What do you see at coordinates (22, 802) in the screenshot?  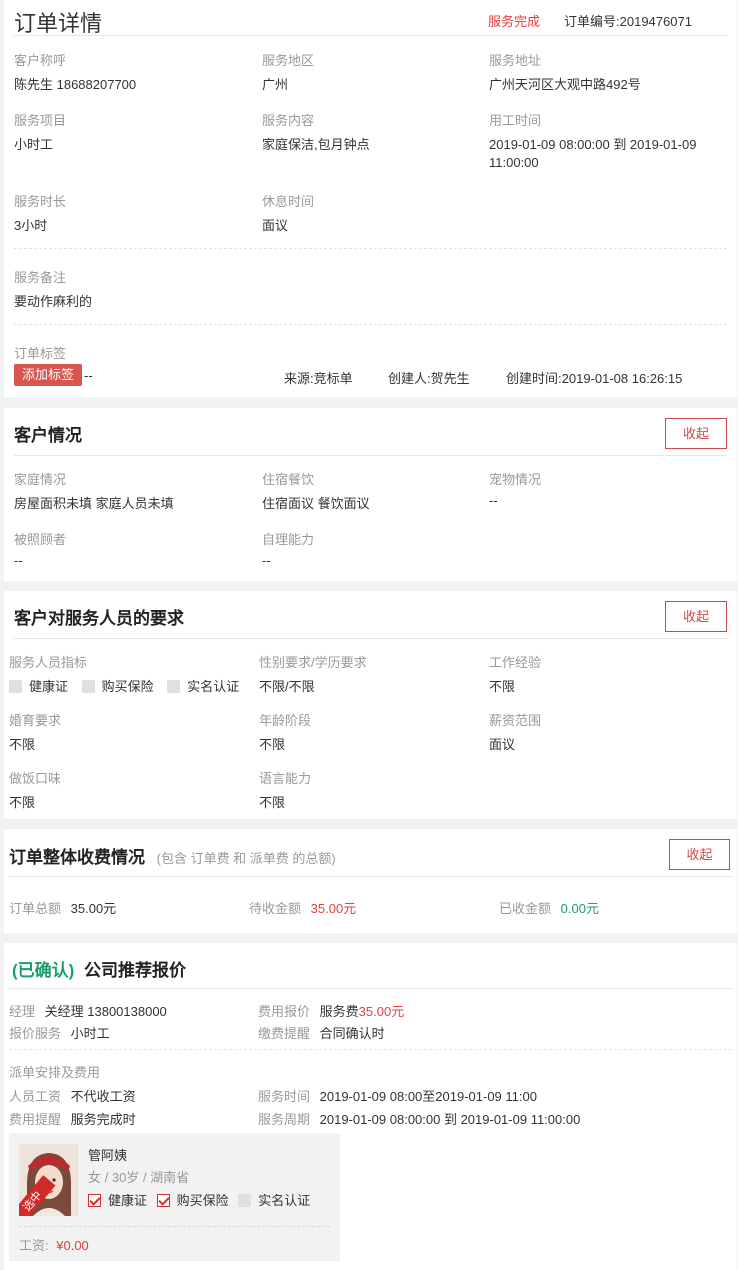 I see `cooking-value: 不限` at bounding box center [22, 802].